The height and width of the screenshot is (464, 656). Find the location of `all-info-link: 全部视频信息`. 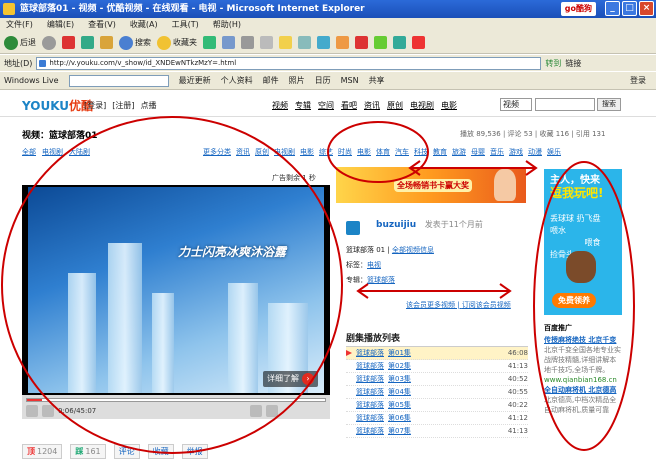

all-info-link: 全部视频信息 is located at coordinates (413, 250).